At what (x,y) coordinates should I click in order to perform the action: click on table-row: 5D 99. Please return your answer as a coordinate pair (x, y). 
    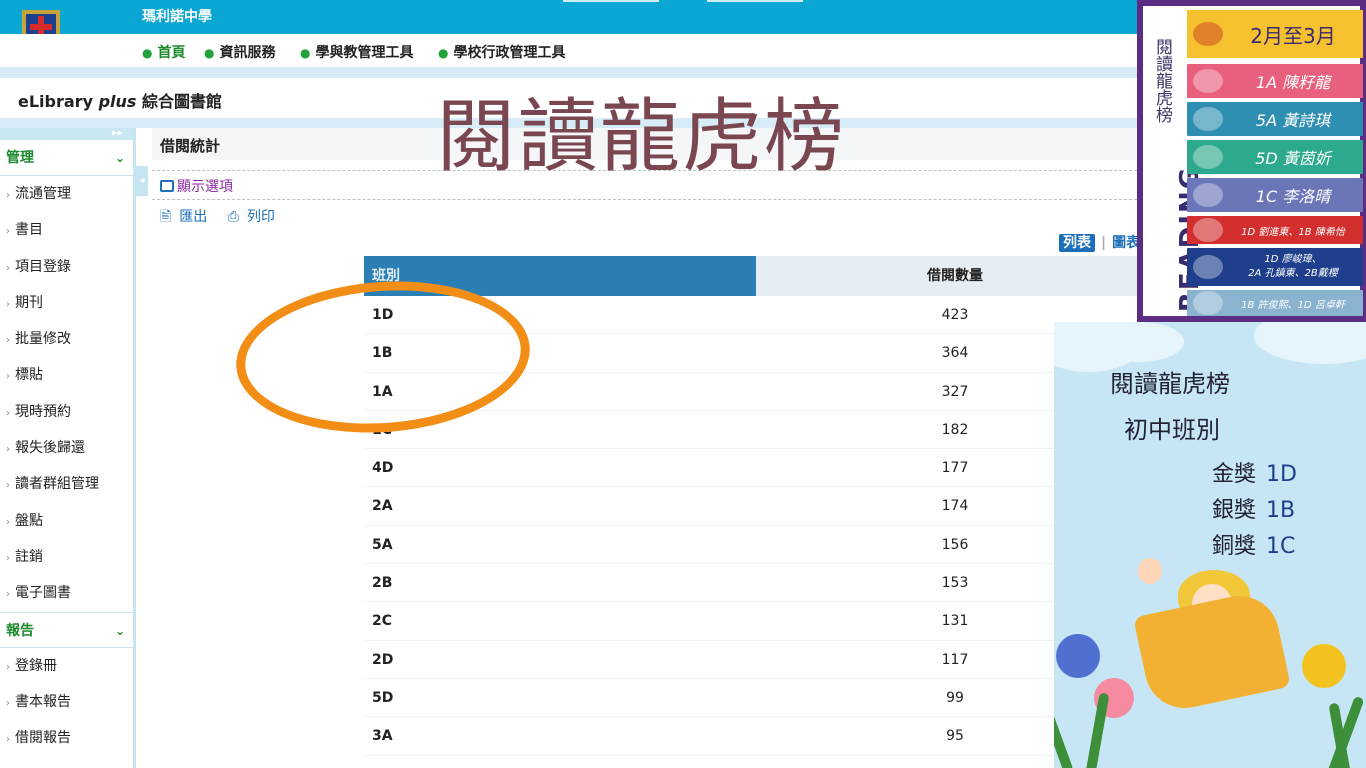
    Looking at the image, I should click on (759, 698).